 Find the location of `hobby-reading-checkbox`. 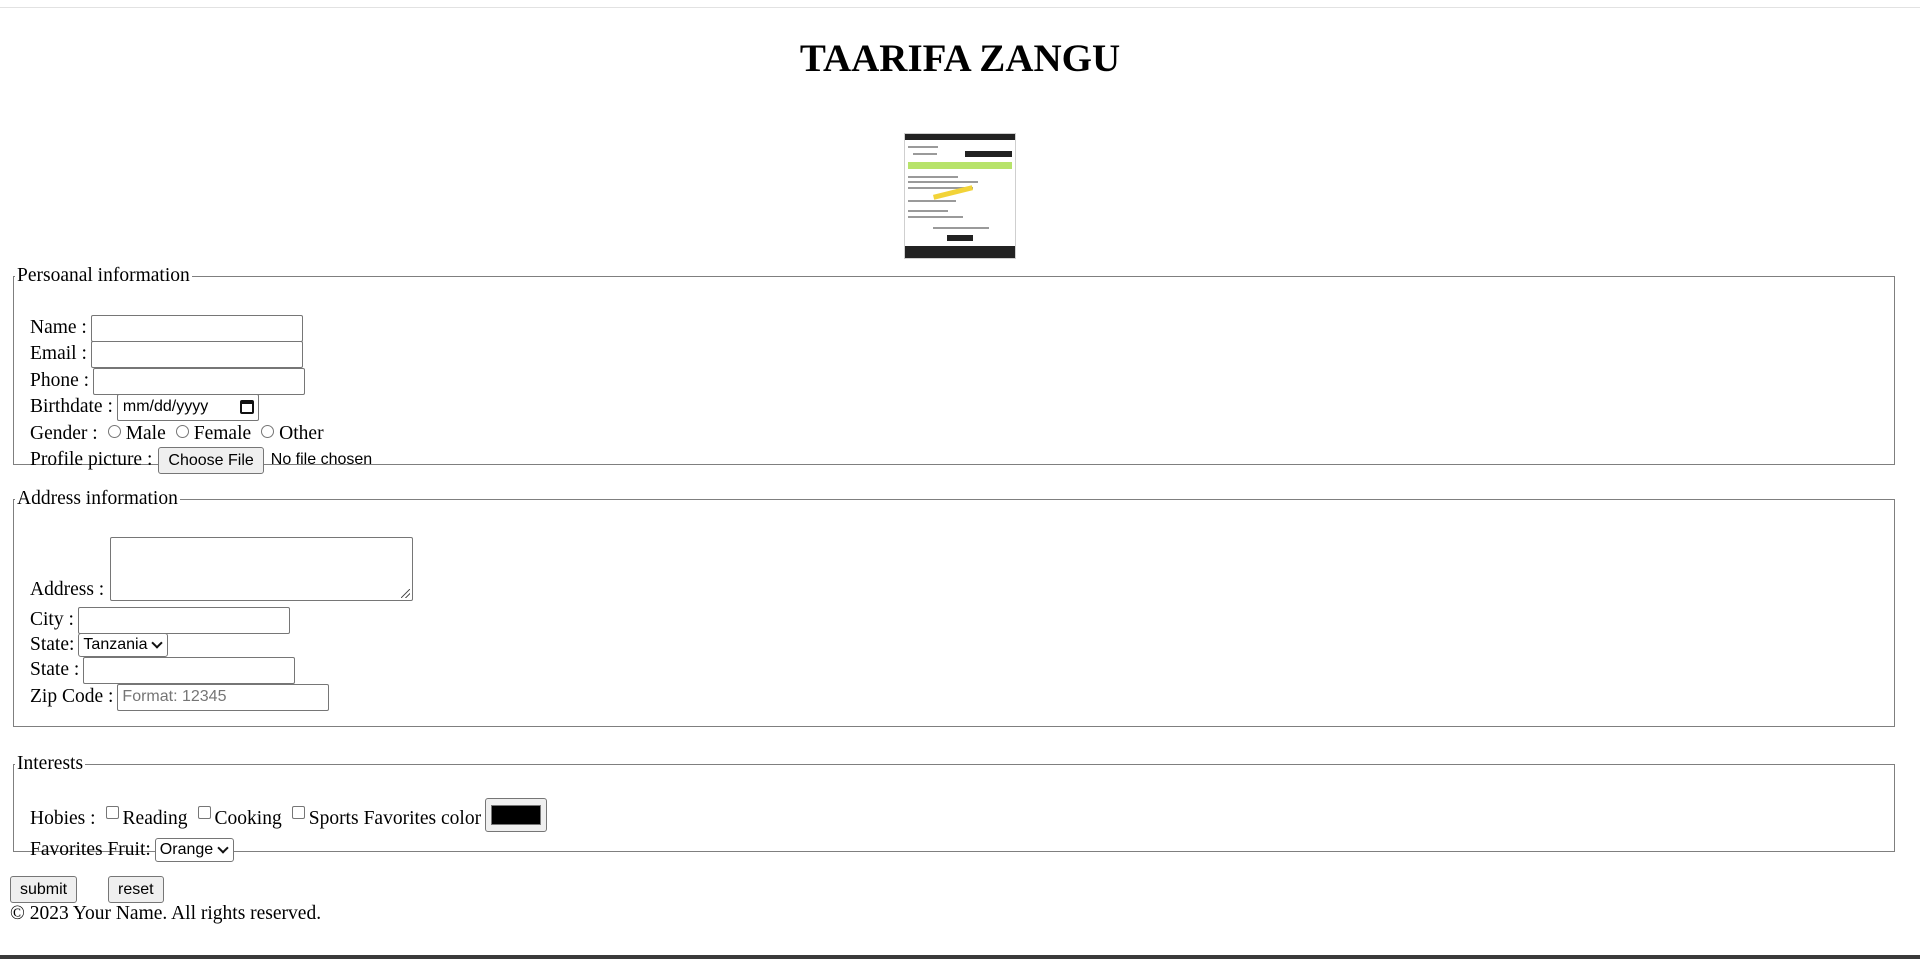

hobby-reading-checkbox is located at coordinates (112, 812).